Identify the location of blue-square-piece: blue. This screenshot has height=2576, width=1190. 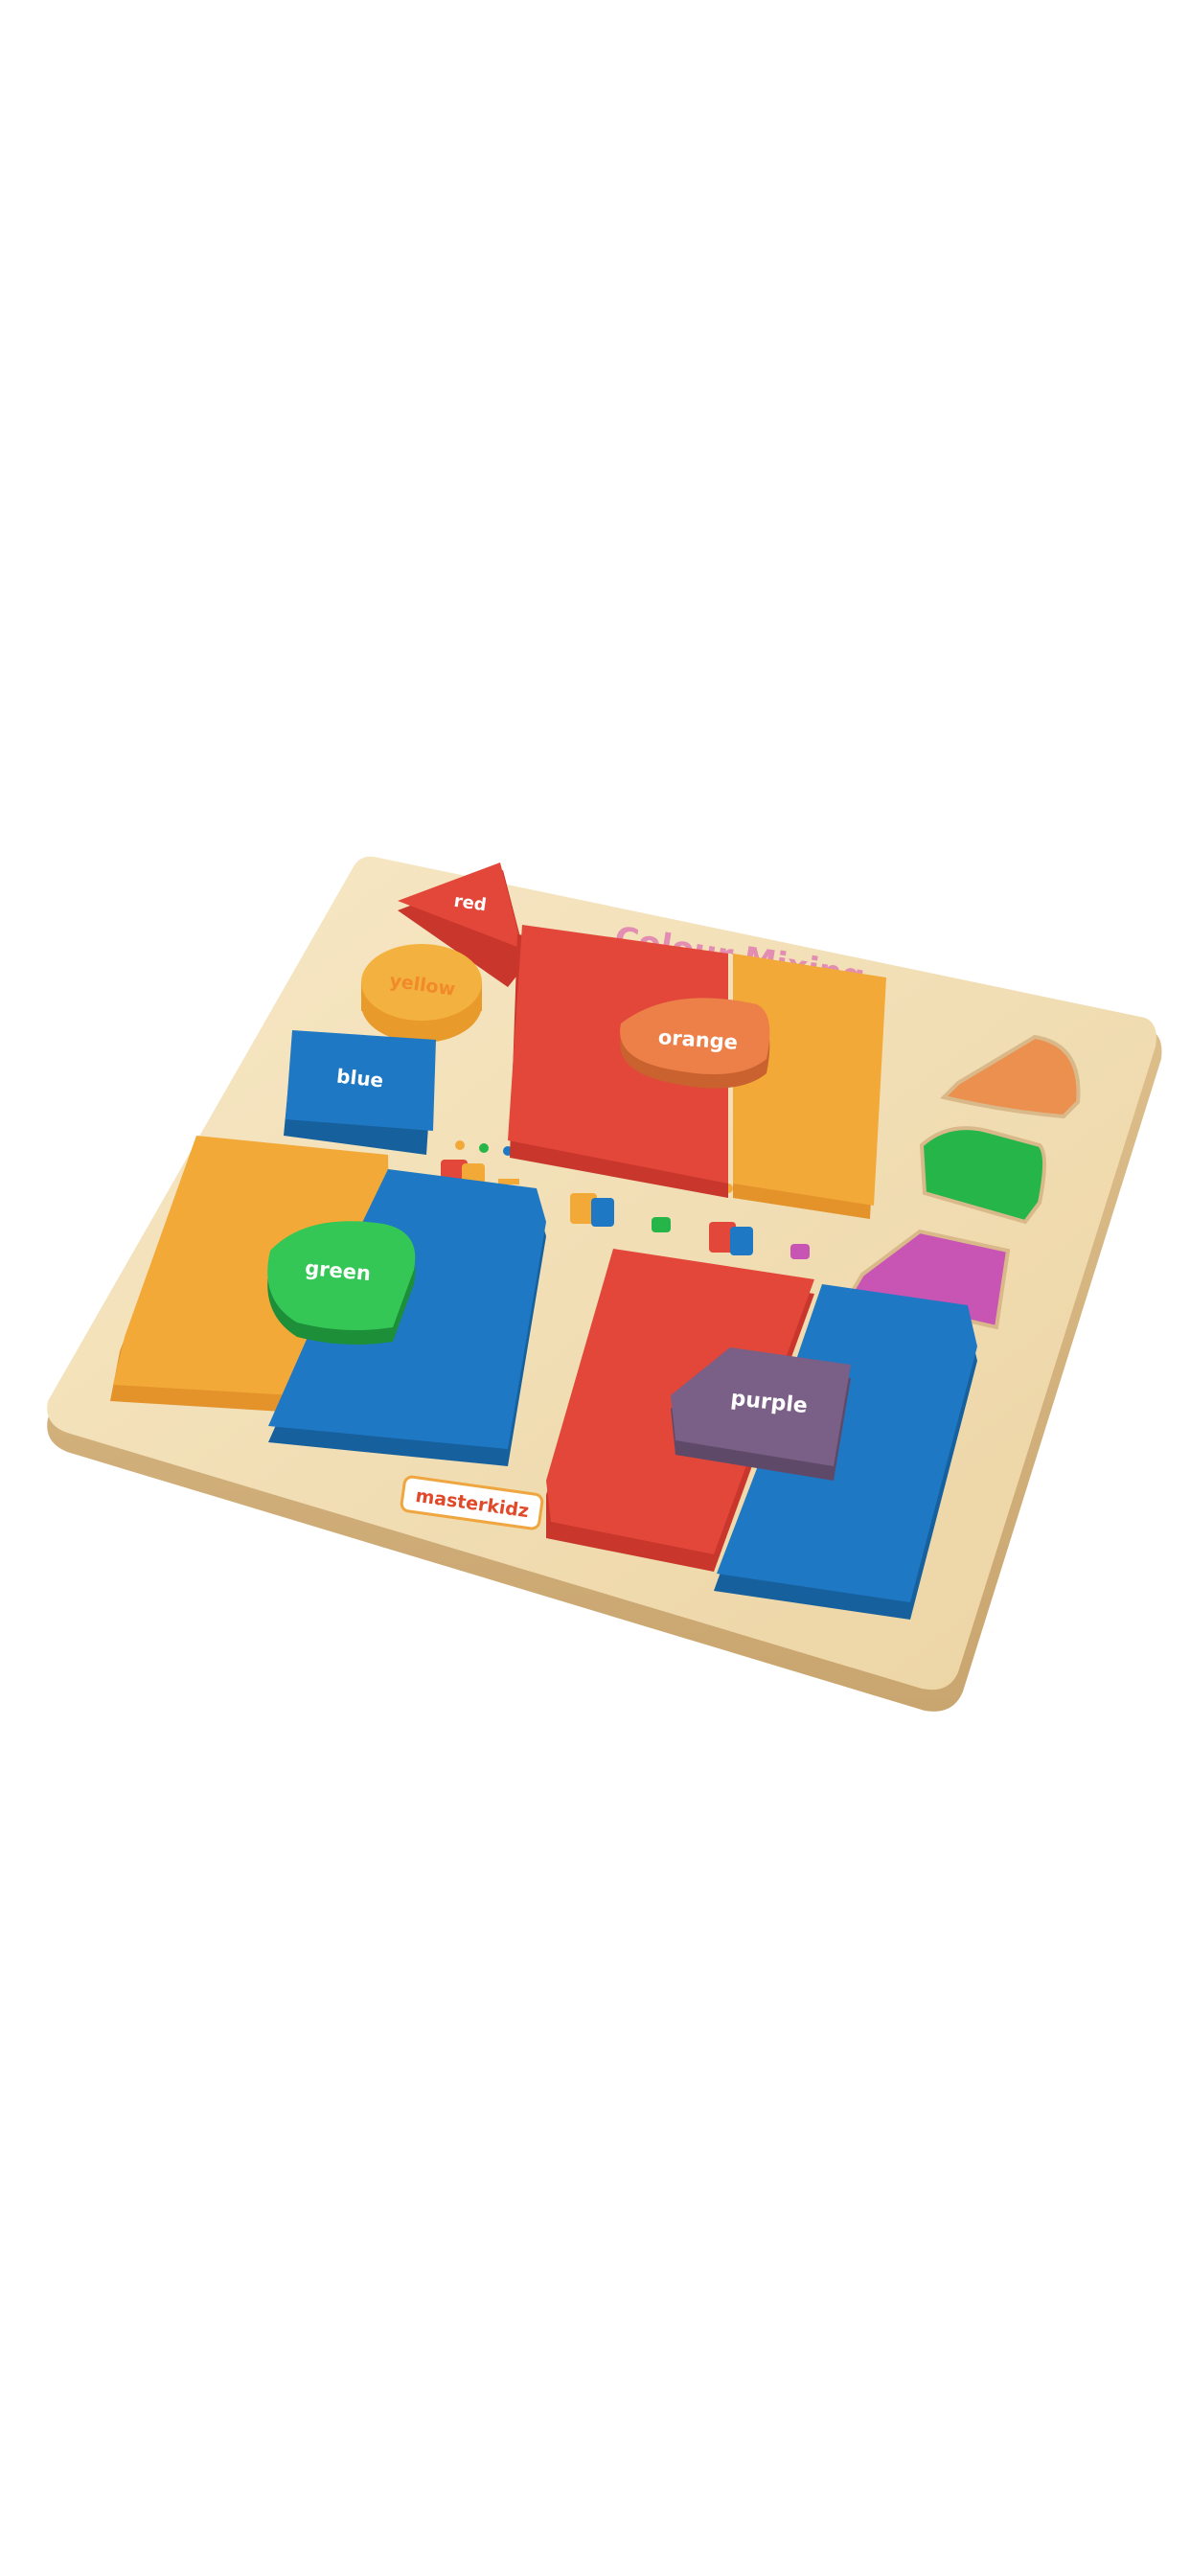
(360, 1092).